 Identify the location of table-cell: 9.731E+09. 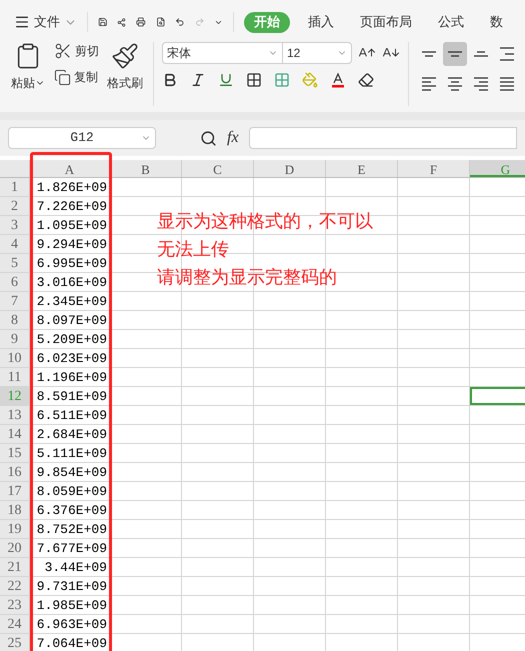
(70, 586).